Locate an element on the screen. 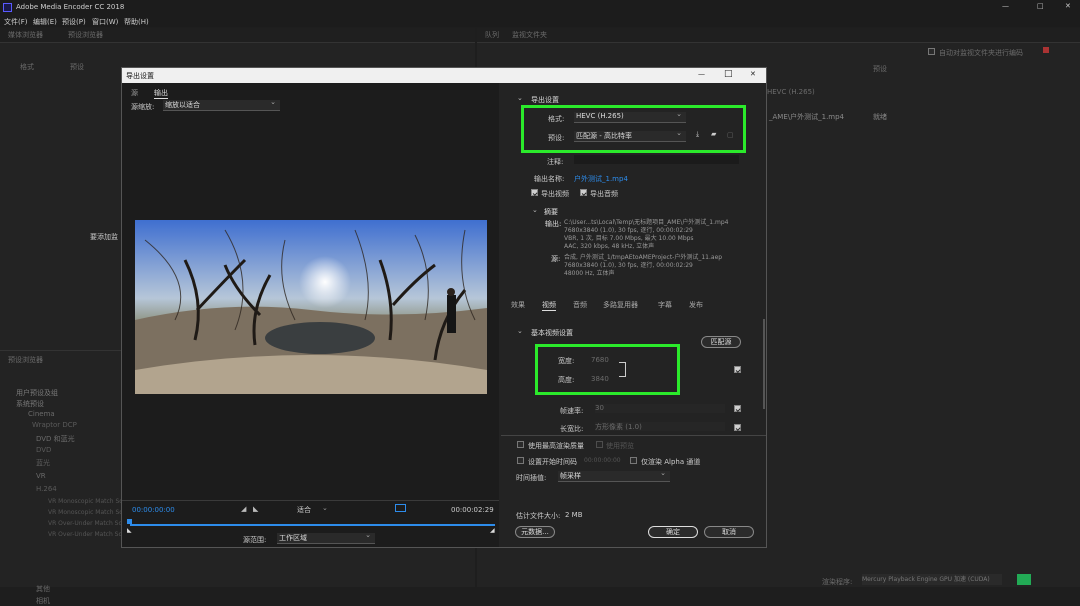  renderer-dropdown: Mercury Playback Engine GPU 加速 (CUDA) is located at coordinates (932, 579).